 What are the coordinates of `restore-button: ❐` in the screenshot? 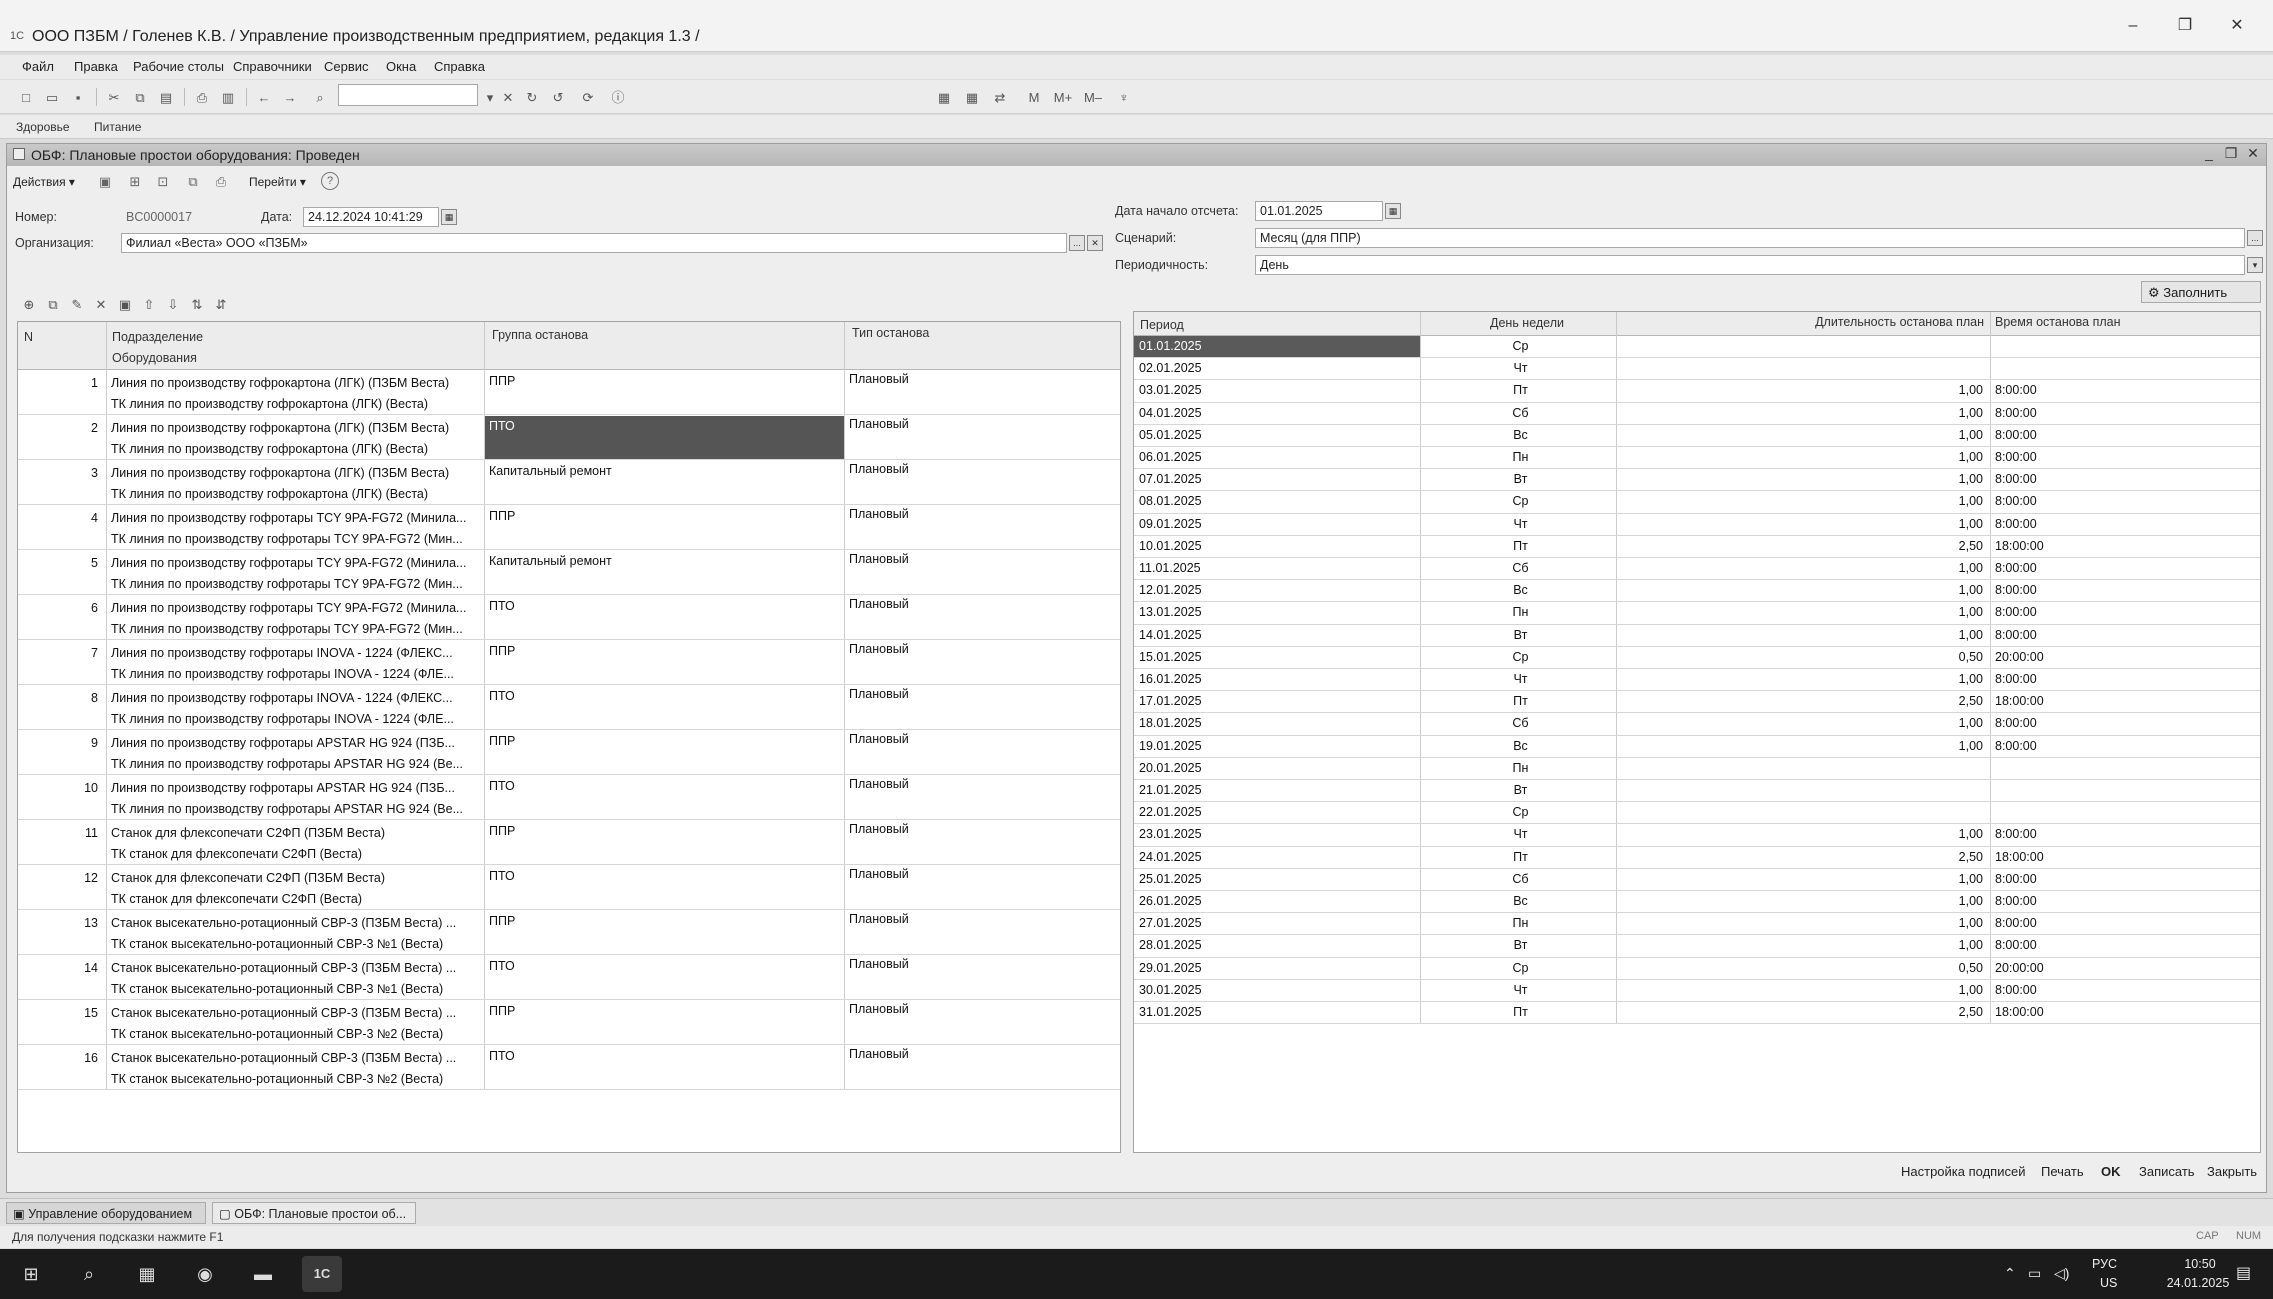 It's located at (2185, 26).